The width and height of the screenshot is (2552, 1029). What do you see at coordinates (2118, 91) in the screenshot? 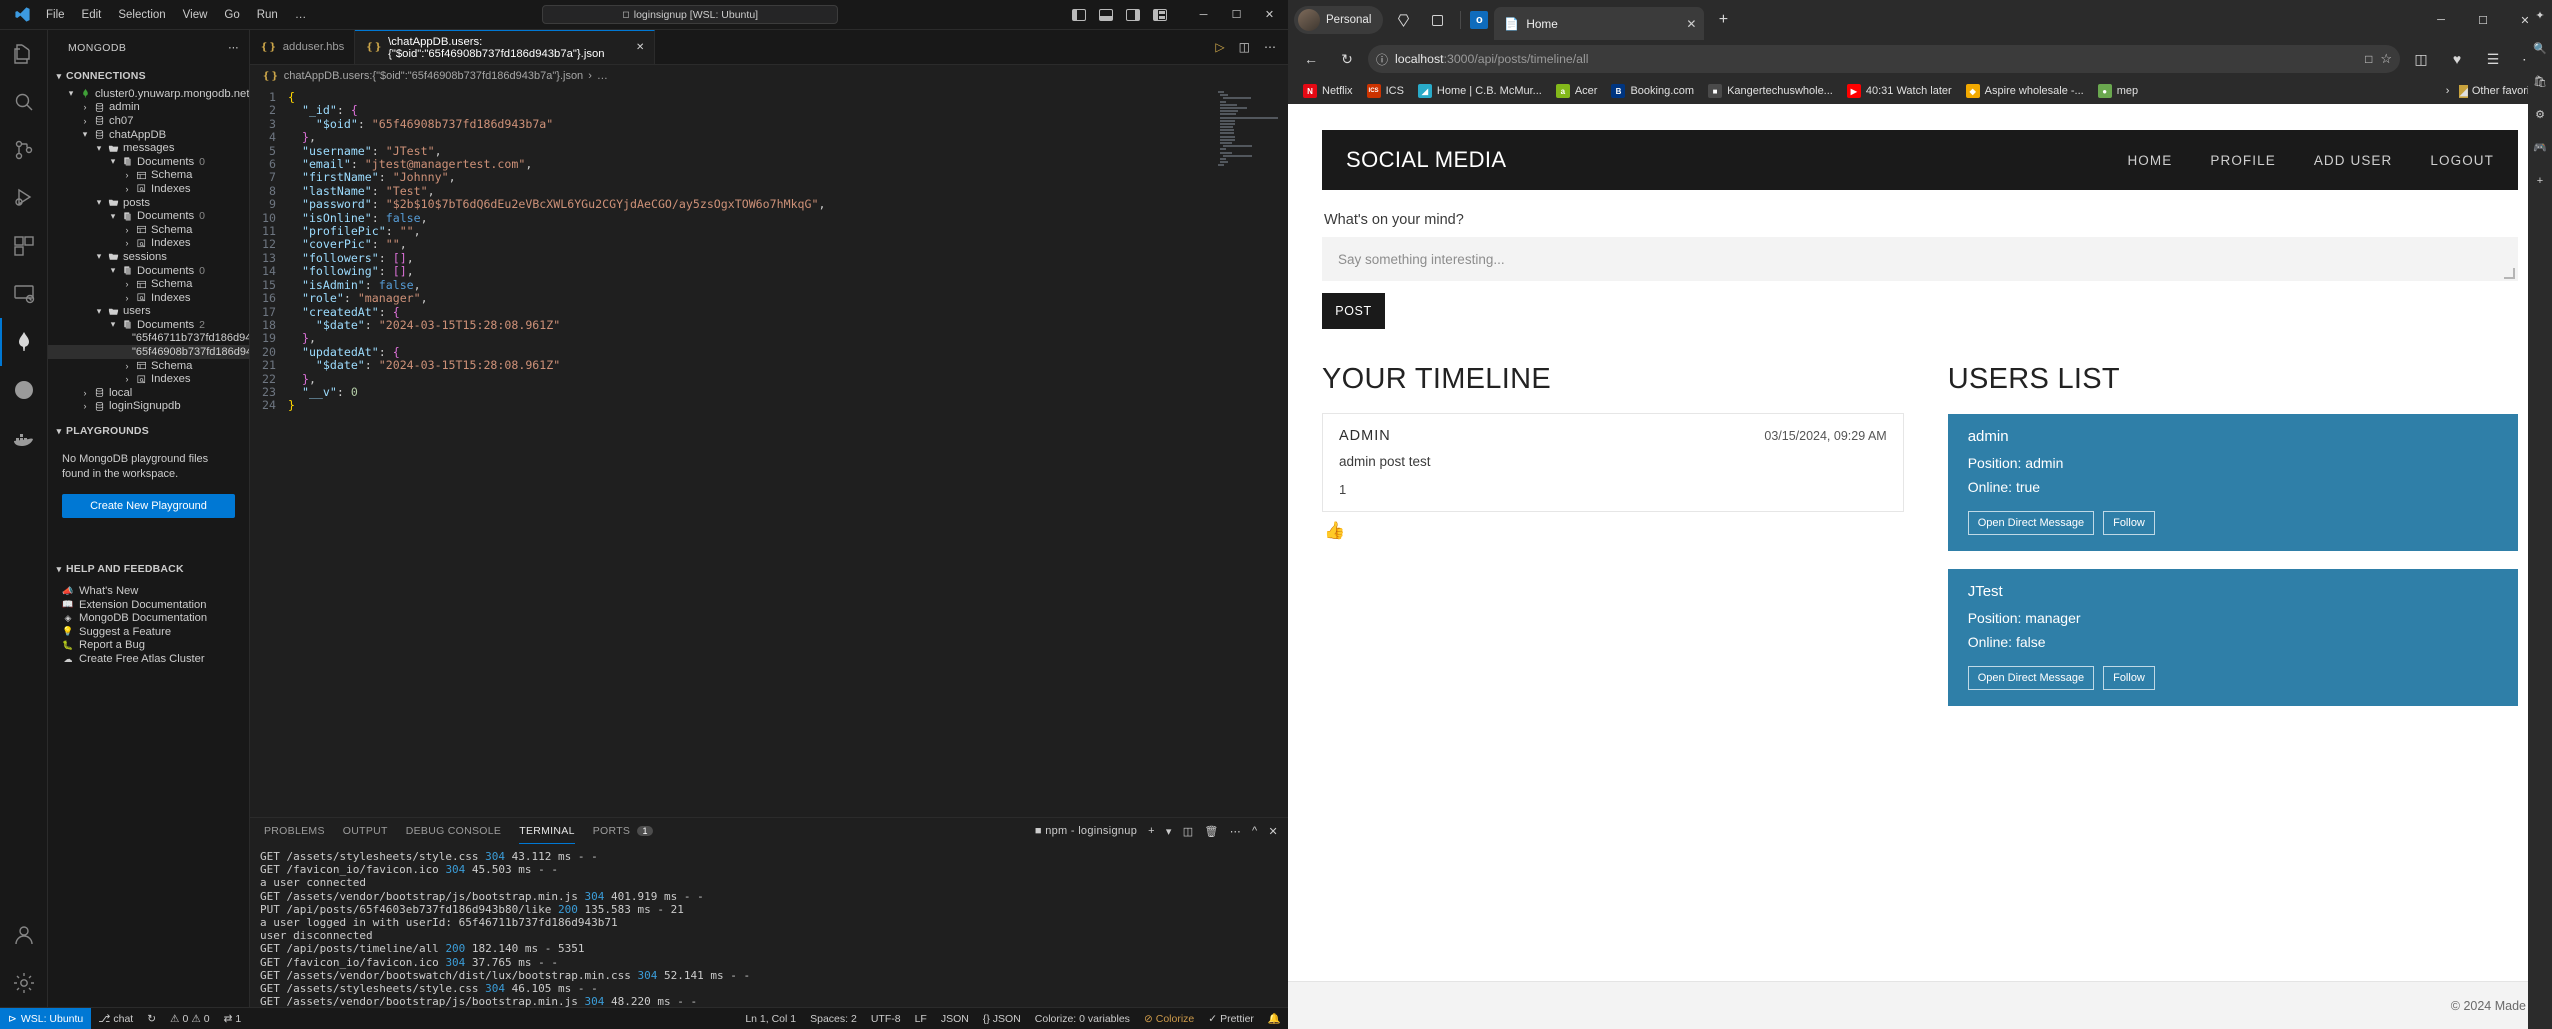
I see `bookmark-mep: ● mep` at bounding box center [2118, 91].